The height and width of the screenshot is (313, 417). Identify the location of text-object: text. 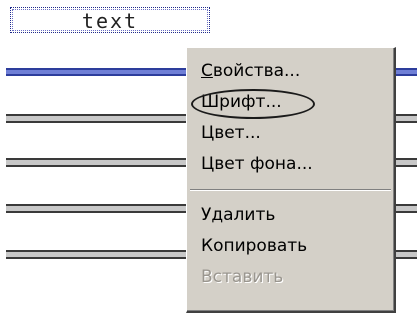
(110, 20).